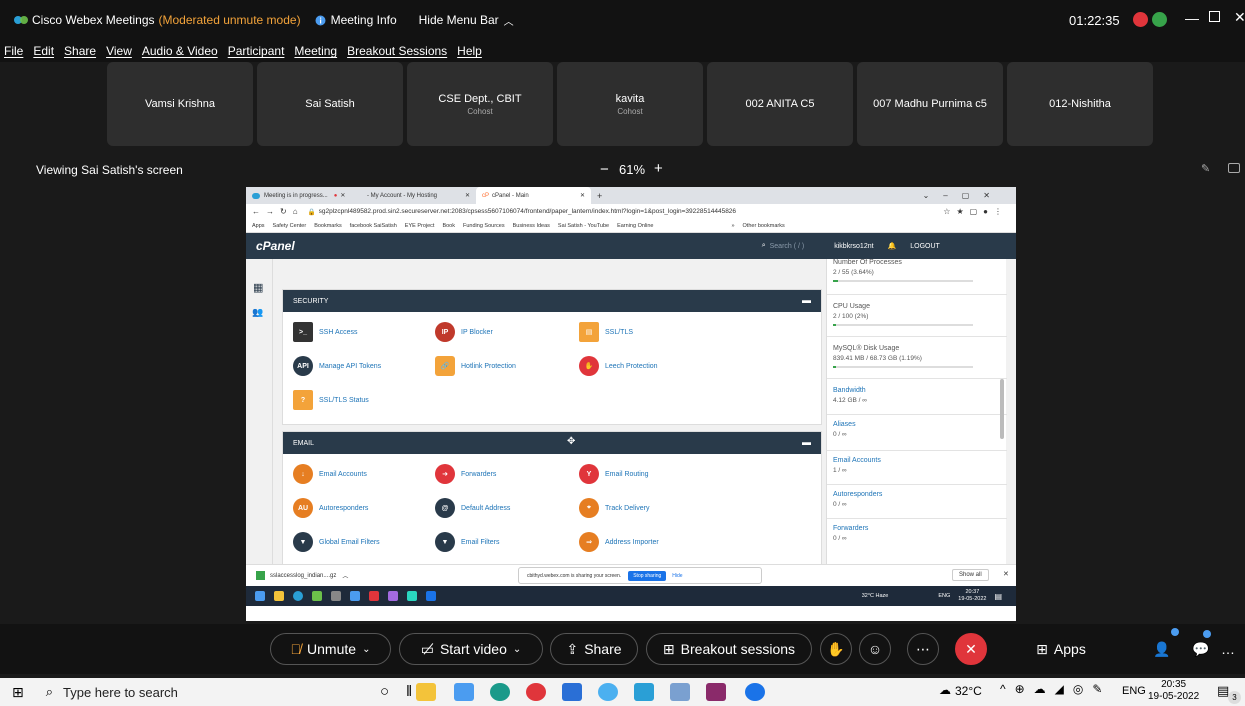 This screenshot has width=1245, height=706. What do you see at coordinates (469, 51) in the screenshot?
I see `menu-help: Help` at bounding box center [469, 51].